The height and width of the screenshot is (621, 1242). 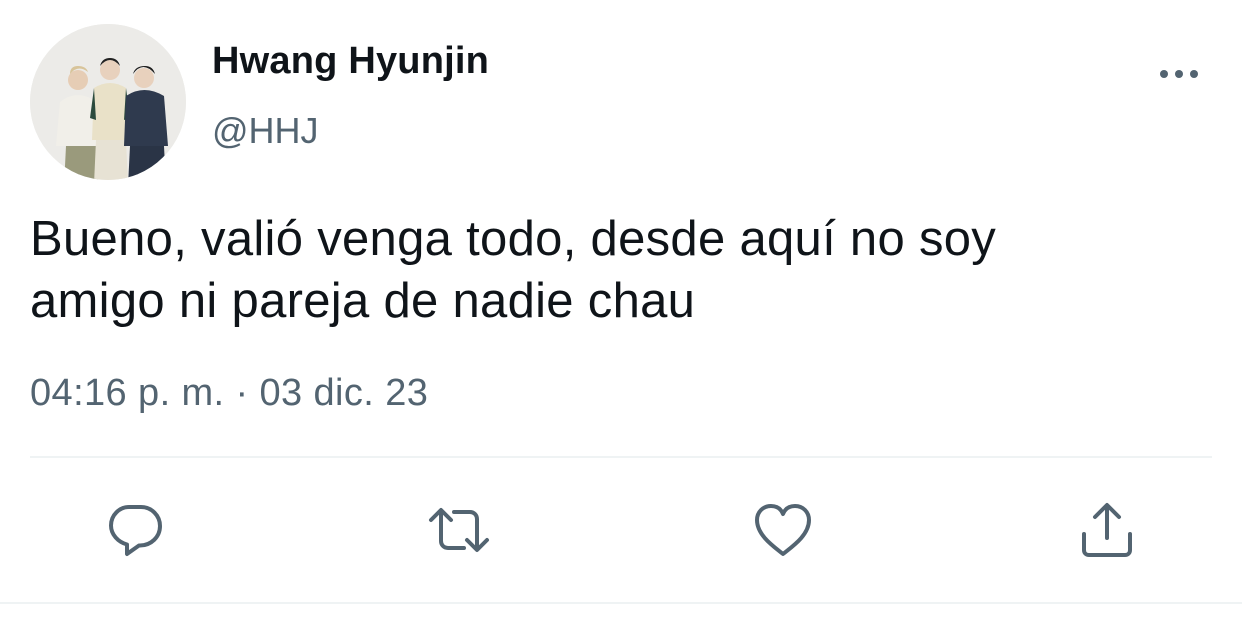 I want to click on like-button, so click(x=783, y=530).